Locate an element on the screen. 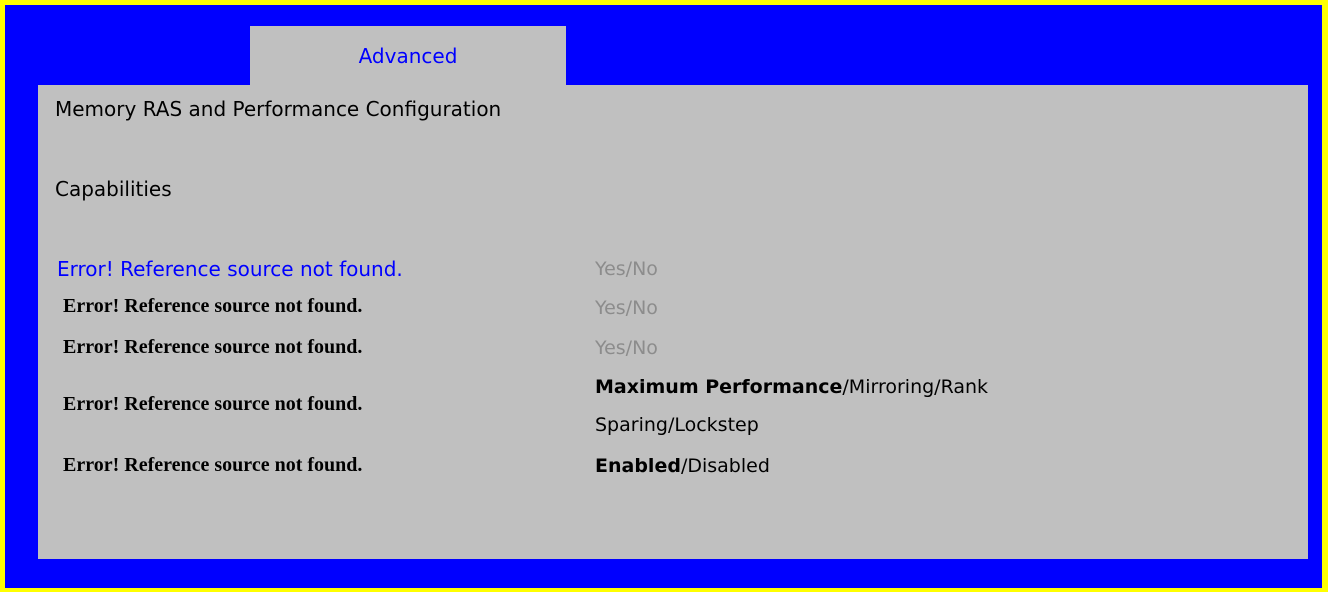 This screenshot has width=1328, height=592. setting-label-4: Error! Reference source not found. is located at coordinates (212, 404).